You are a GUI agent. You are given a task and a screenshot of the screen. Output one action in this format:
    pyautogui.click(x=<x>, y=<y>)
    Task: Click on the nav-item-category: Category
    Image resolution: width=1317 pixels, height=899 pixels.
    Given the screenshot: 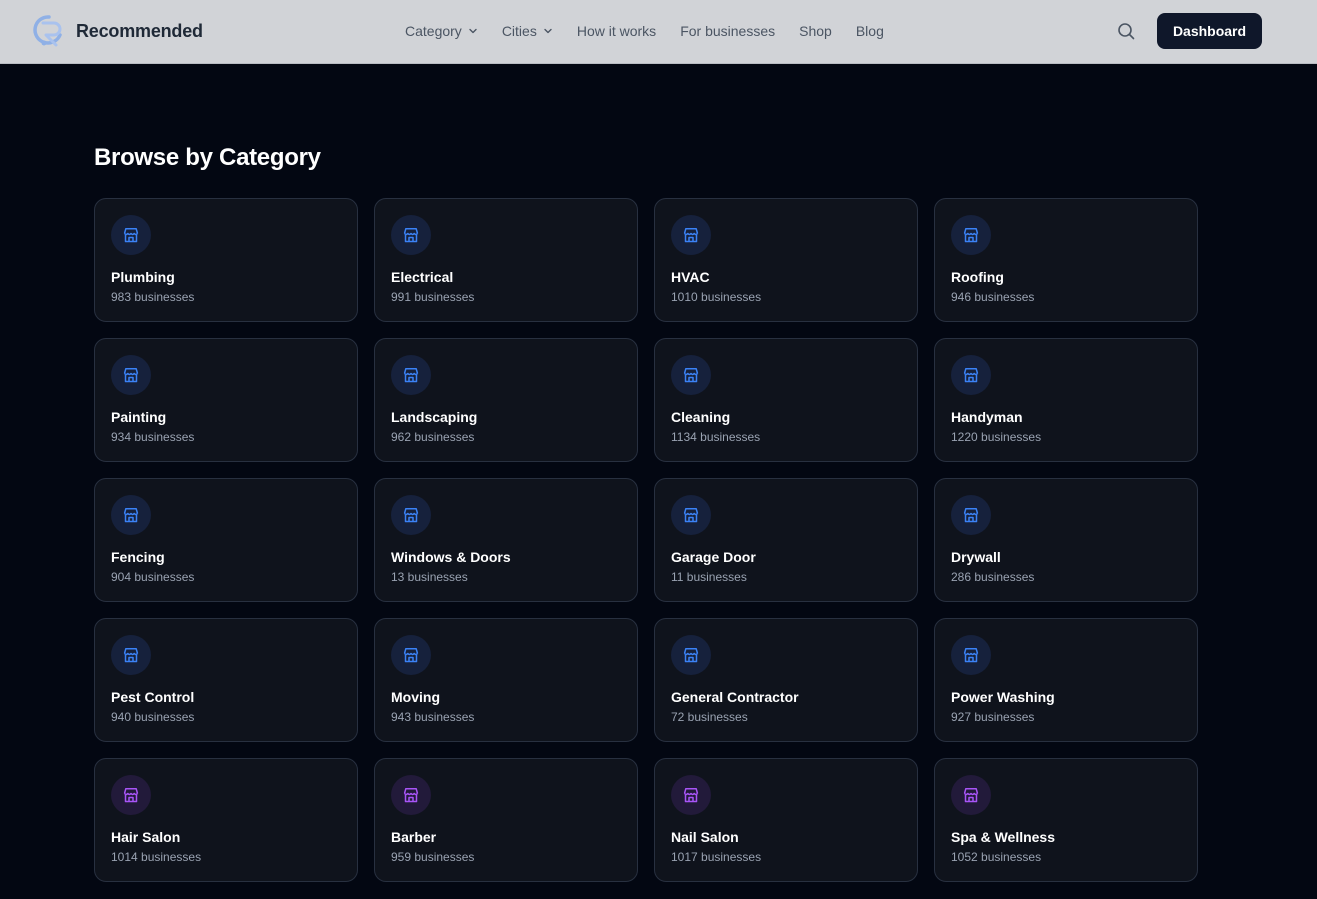 What is the action you would take?
    pyautogui.click(x=441, y=31)
    